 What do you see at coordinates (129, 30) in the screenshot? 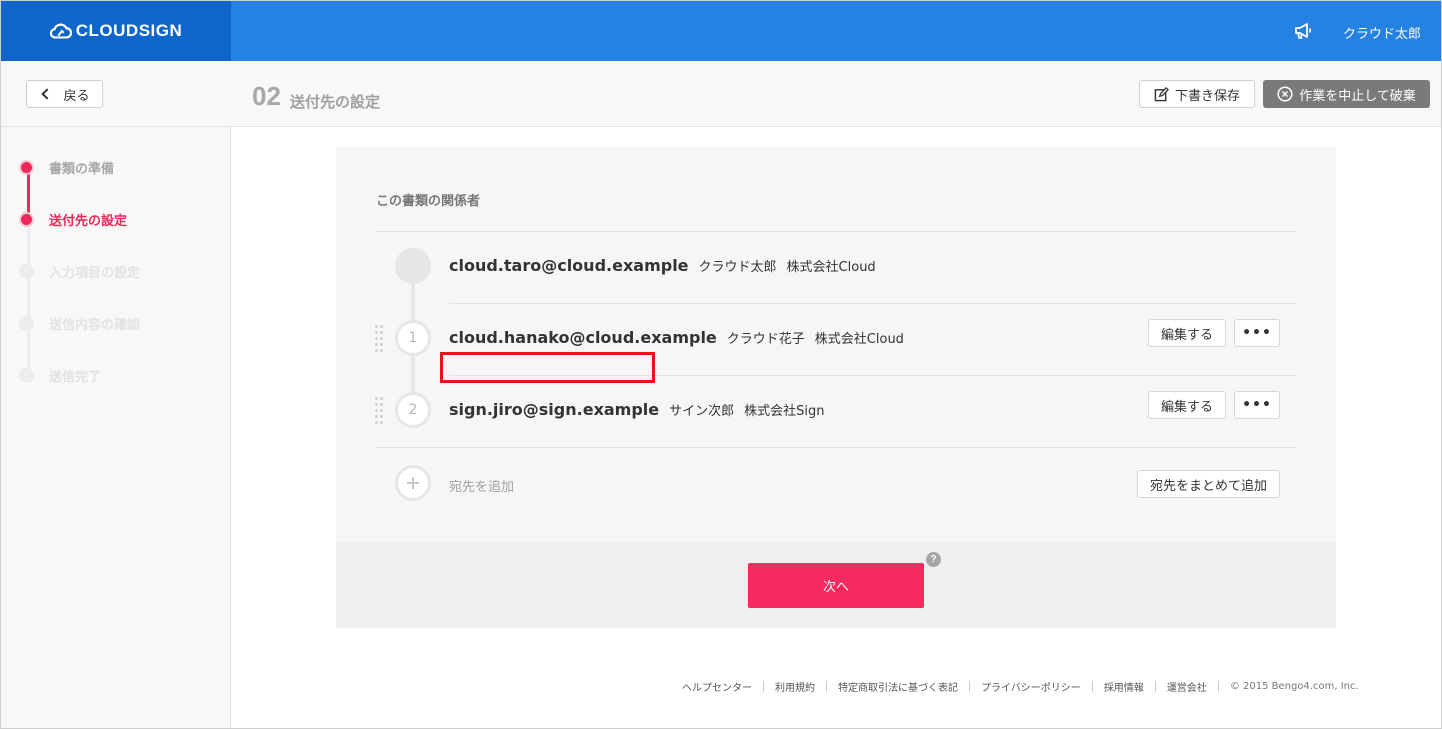
I see `logo-text: CLOUDSIGN` at bounding box center [129, 30].